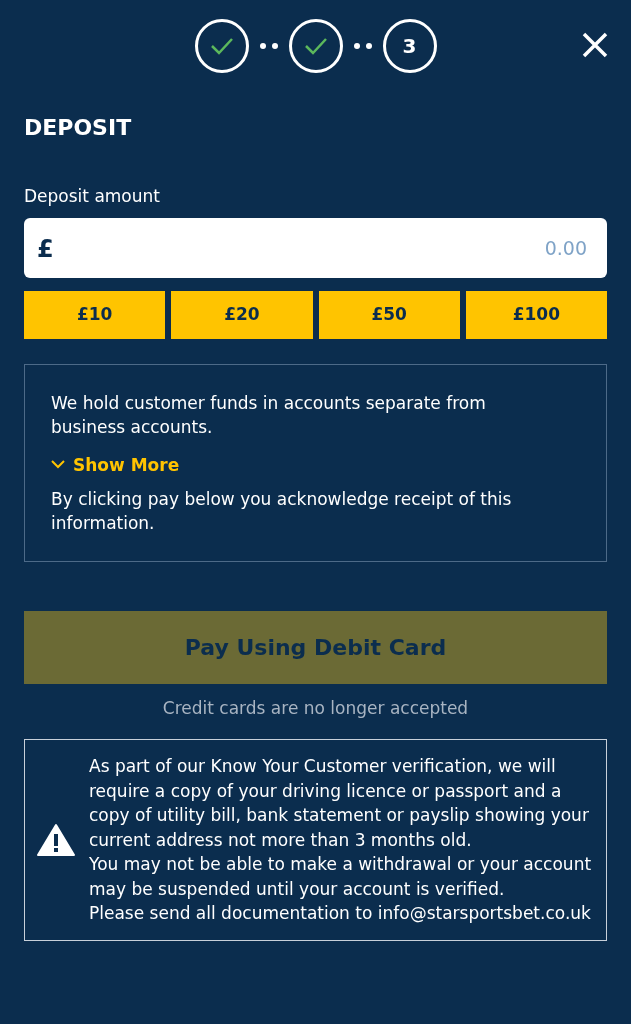  Describe the element at coordinates (340, 913) in the screenshot. I see `warning-text: Please send all documentation to info@starsportsbet.co.uk` at that location.